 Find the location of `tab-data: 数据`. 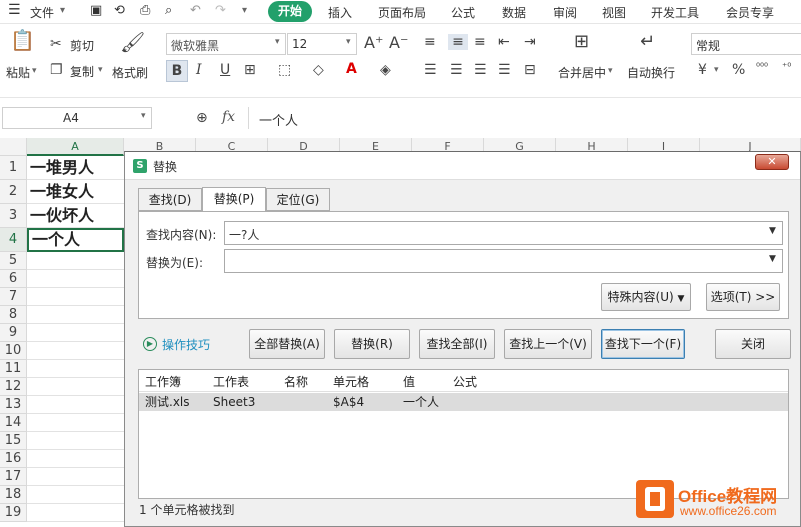

tab-data: 数据 is located at coordinates (514, 12).